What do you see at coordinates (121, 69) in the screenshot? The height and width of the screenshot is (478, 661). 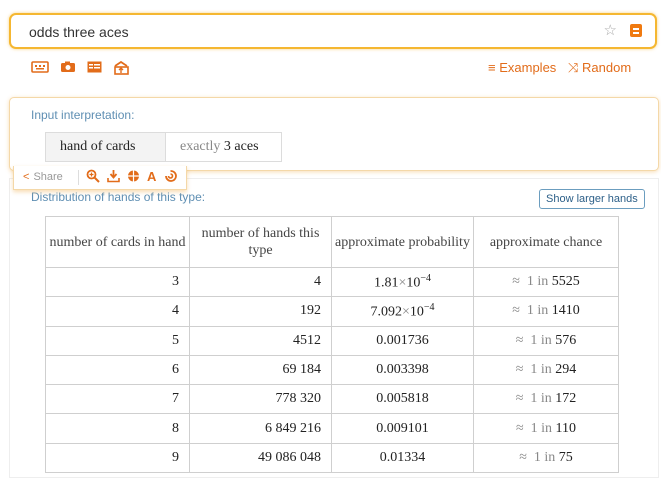 I see `upload-icon` at bounding box center [121, 69].